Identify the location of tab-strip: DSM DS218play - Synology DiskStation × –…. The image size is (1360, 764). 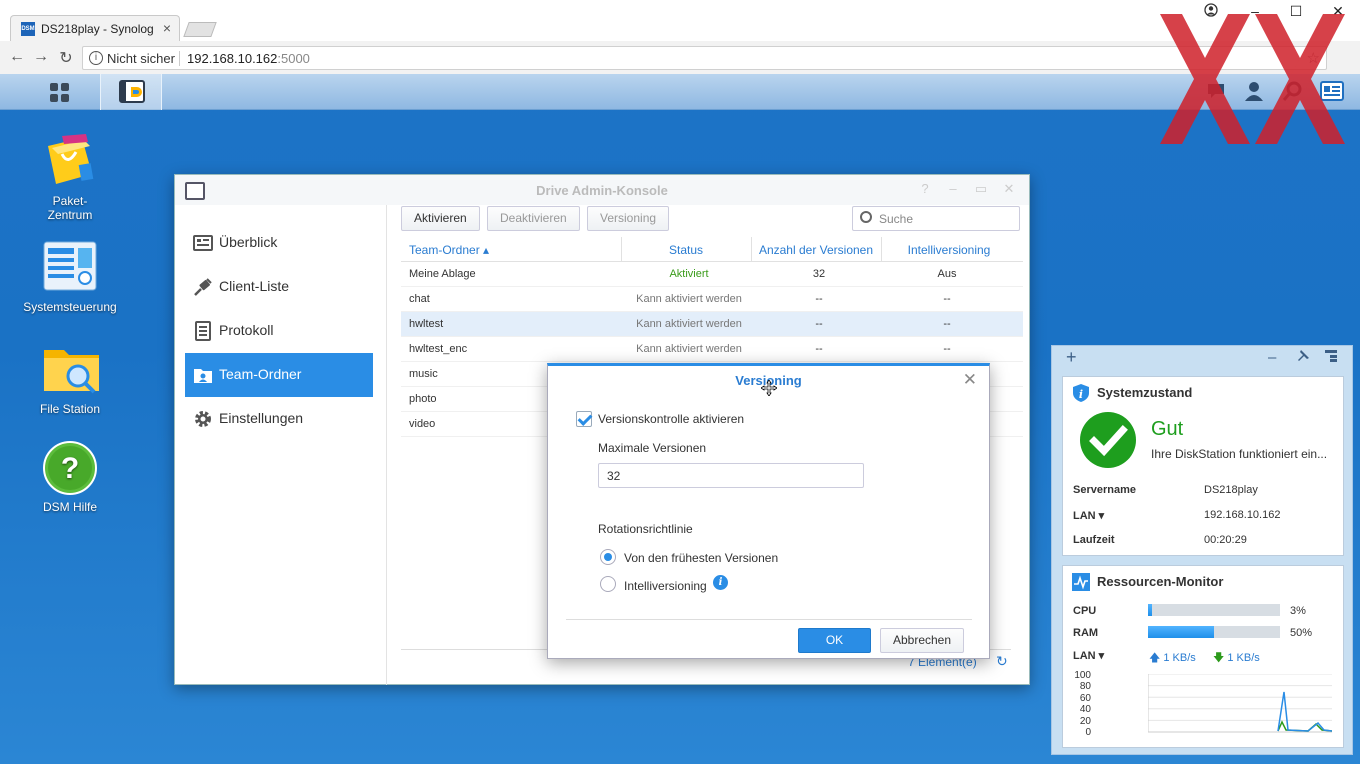
(680, 20).